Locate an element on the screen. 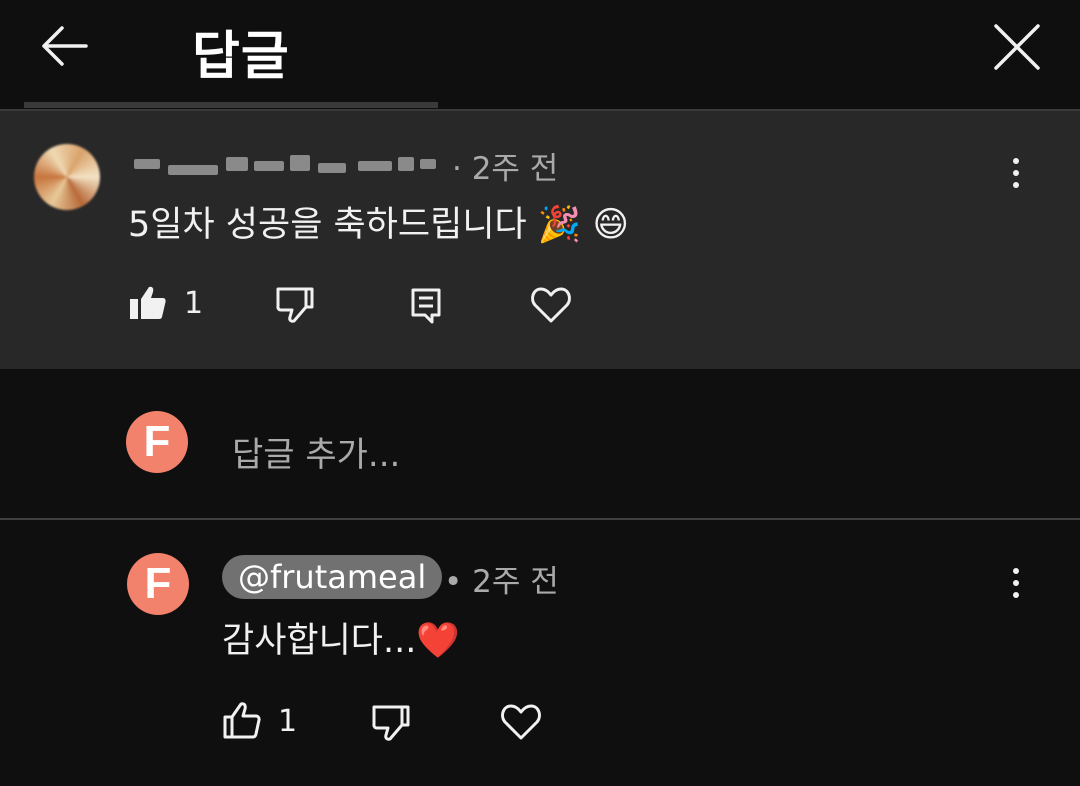 The width and height of the screenshot is (1080, 786). thumbs-up-filled-icon is located at coordinates (148, 302).